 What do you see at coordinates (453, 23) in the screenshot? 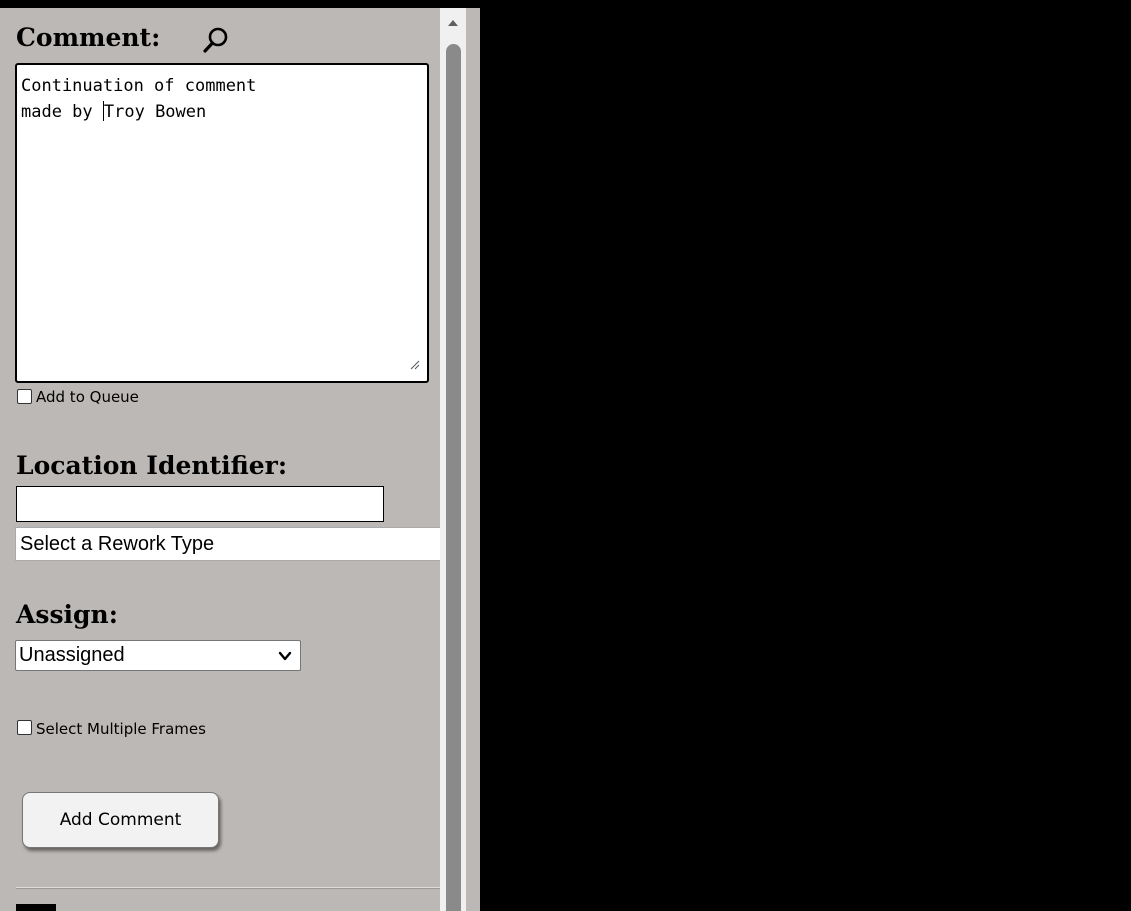
I see `scroll-up-arrow-icon` at bounding box center [453, 23].